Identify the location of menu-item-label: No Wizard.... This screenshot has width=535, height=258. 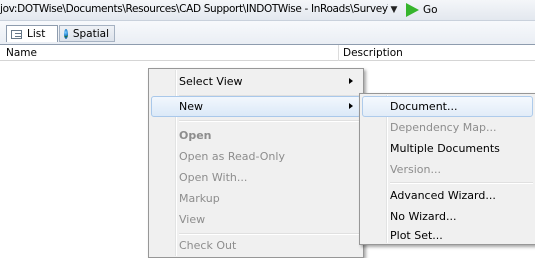
(423, 216).